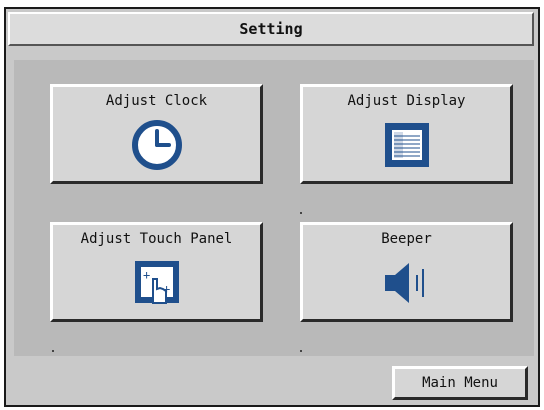 Image resolution: width=544 pixels, height=410 pixels. I want to click on beeper-button: Beeper, so click(406, 272).